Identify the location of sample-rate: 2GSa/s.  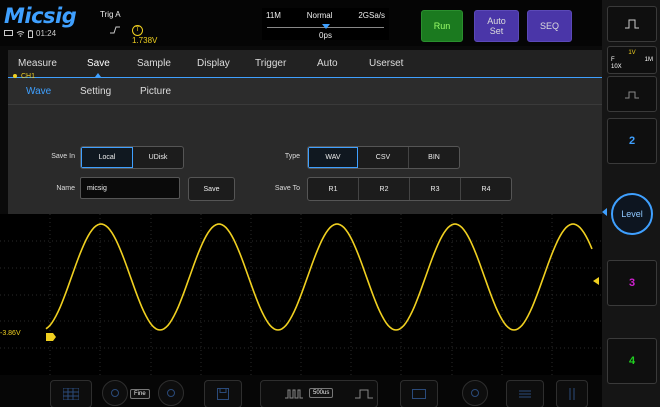
(371, 15).